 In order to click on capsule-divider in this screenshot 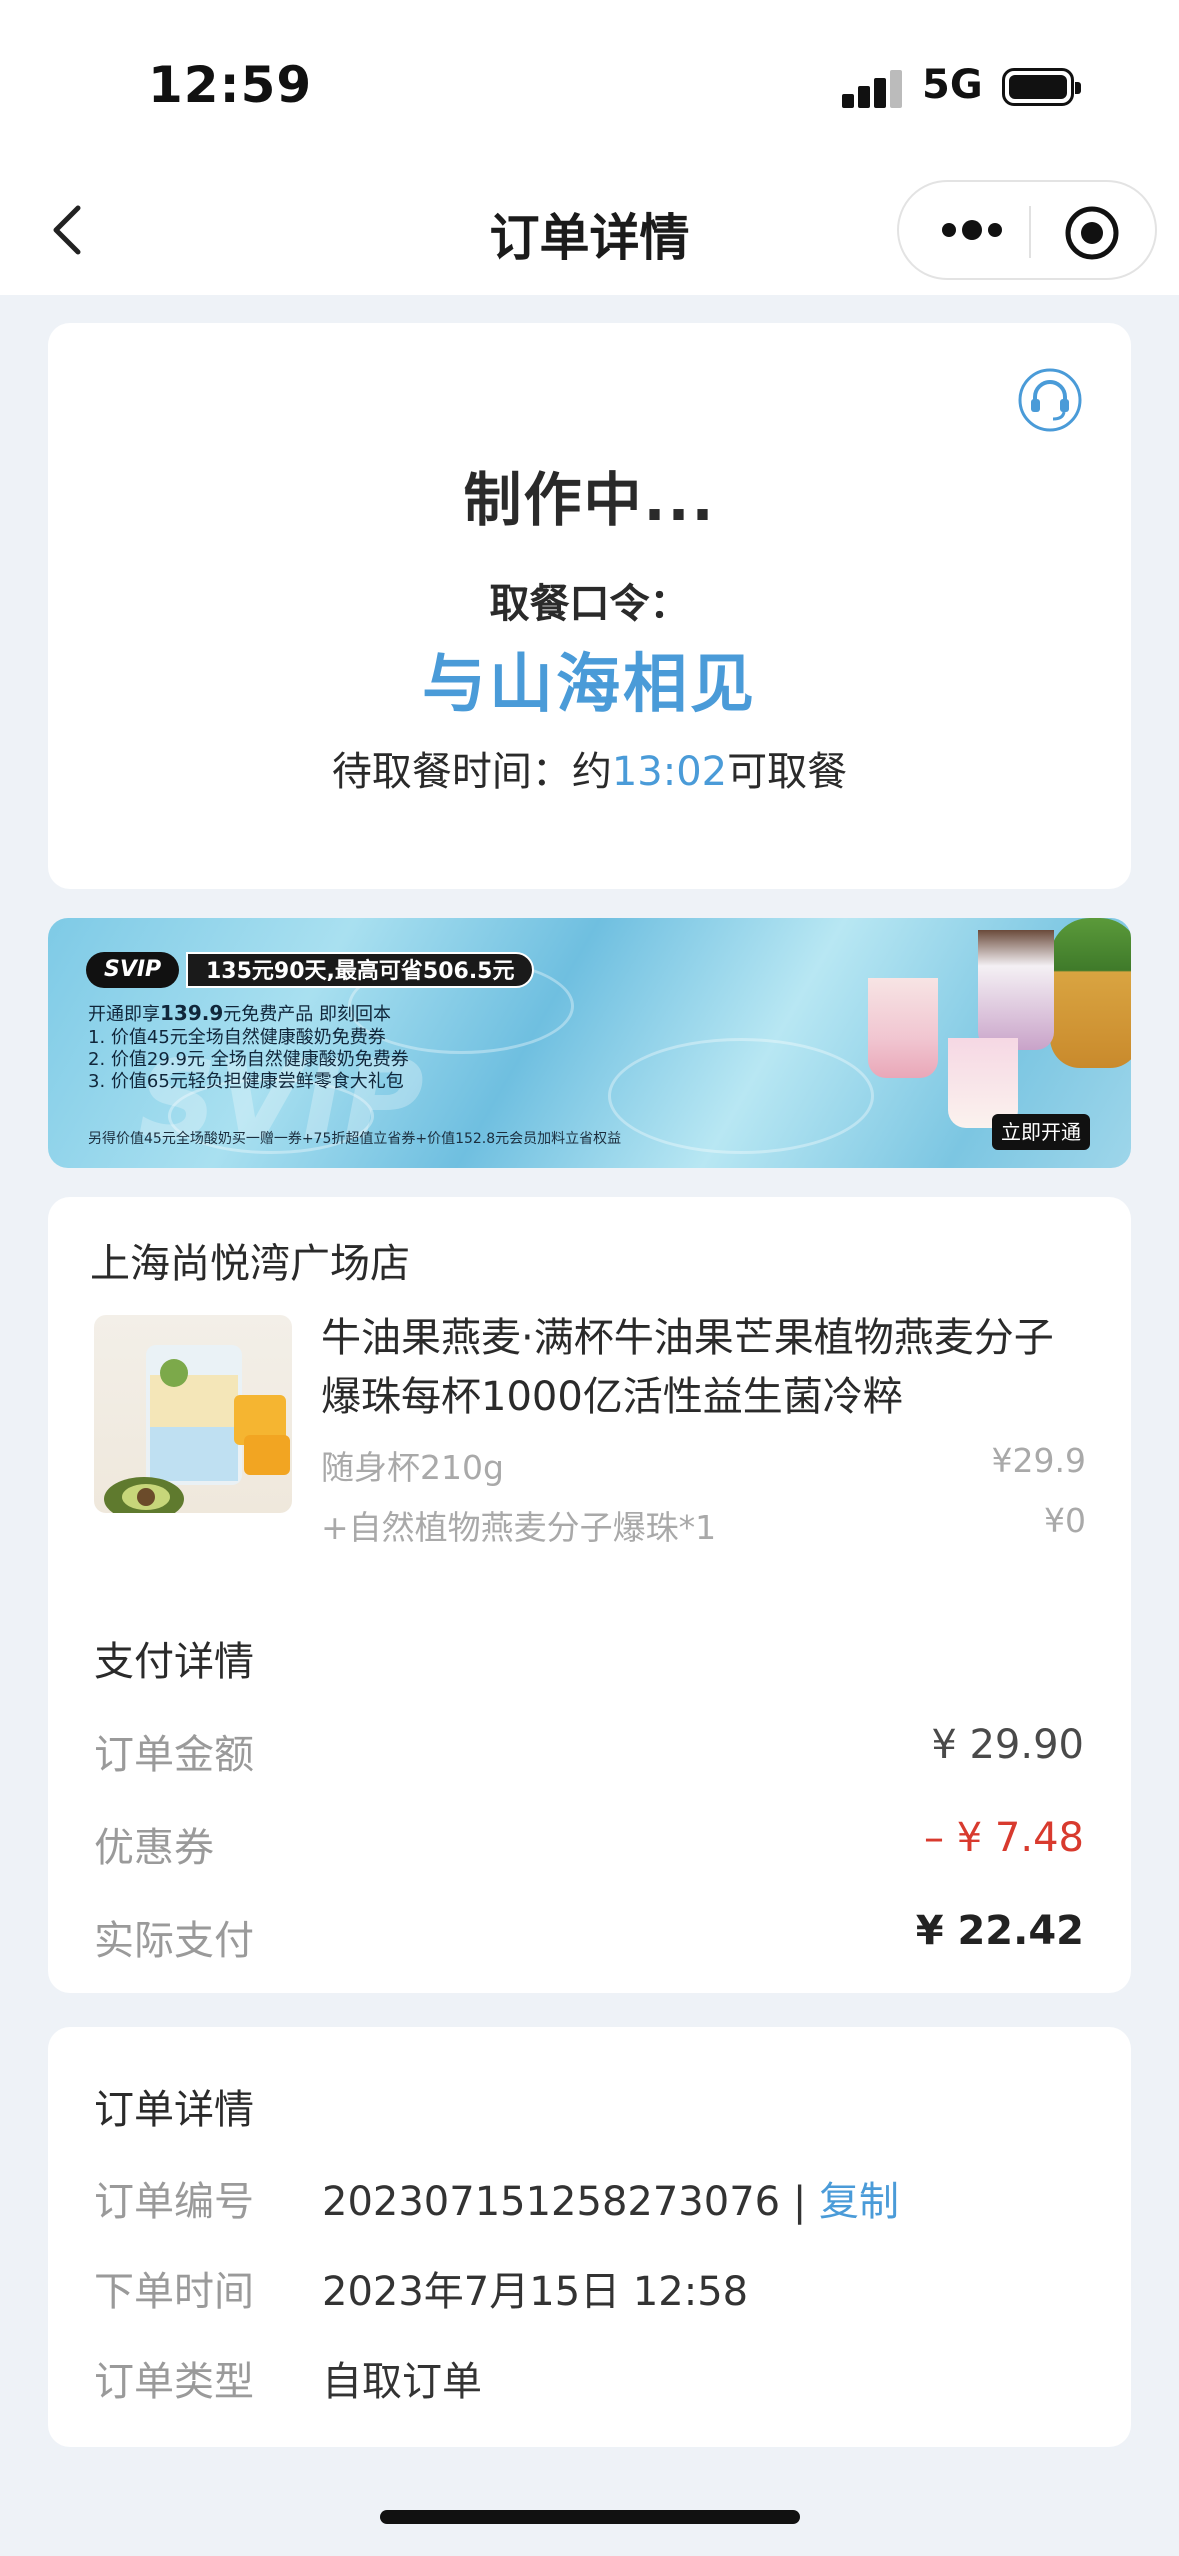, I will do `click(1030, 232)`.